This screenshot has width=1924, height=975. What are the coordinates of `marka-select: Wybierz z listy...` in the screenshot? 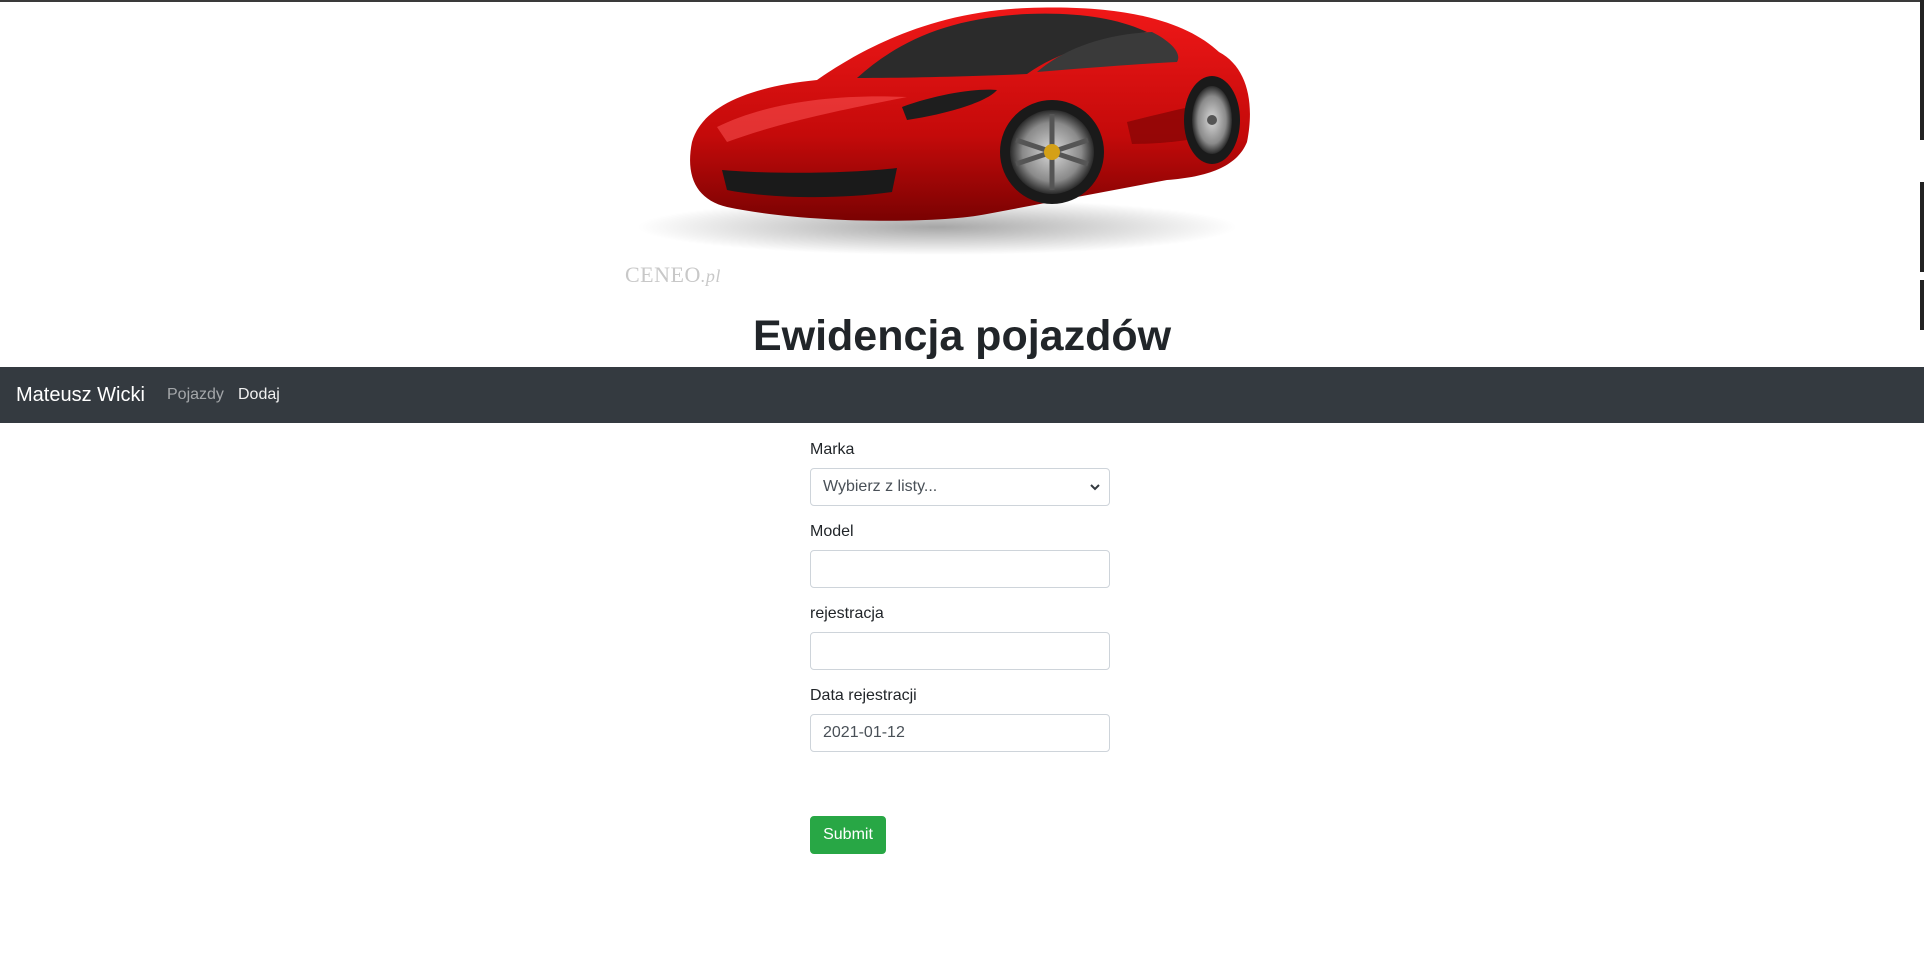 It's located at (960, 487).